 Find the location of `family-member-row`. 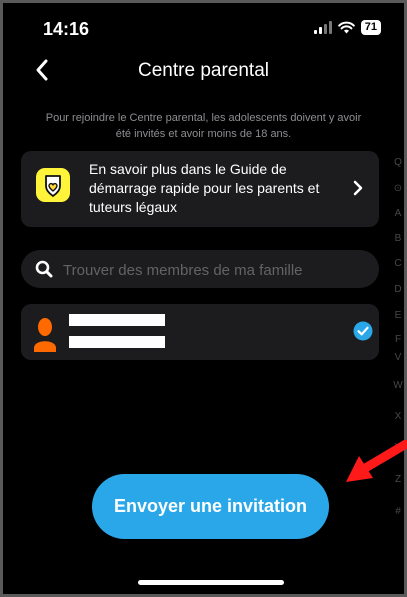

family-member-row is located at coordinates (200, 332).